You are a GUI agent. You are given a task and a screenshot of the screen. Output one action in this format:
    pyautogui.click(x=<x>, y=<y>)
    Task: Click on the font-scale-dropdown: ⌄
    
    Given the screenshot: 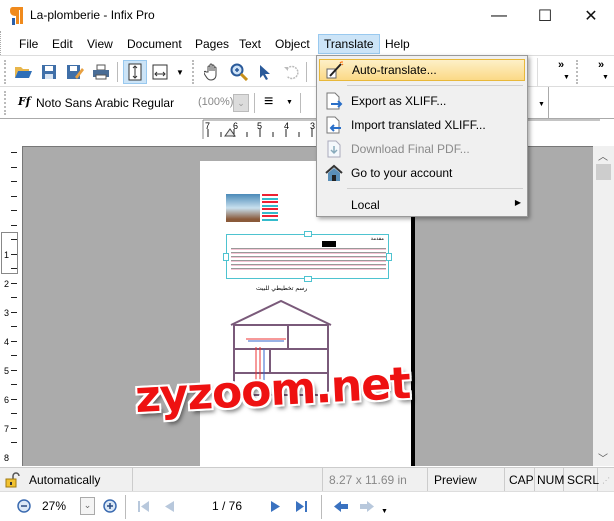 What is the action you would take?
    pyautogui.click(x=241, y=103)
    